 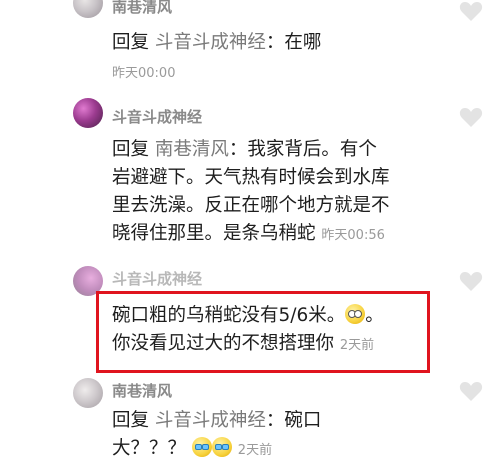 I want to click on comment-timestamp: 昨天00:00, so click(x=144, y=73).